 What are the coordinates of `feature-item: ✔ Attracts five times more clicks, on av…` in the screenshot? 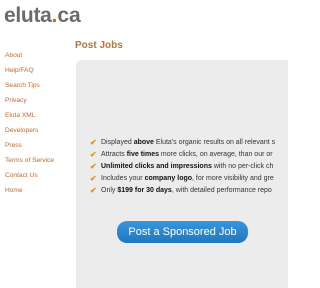 It's located at (189, 154).